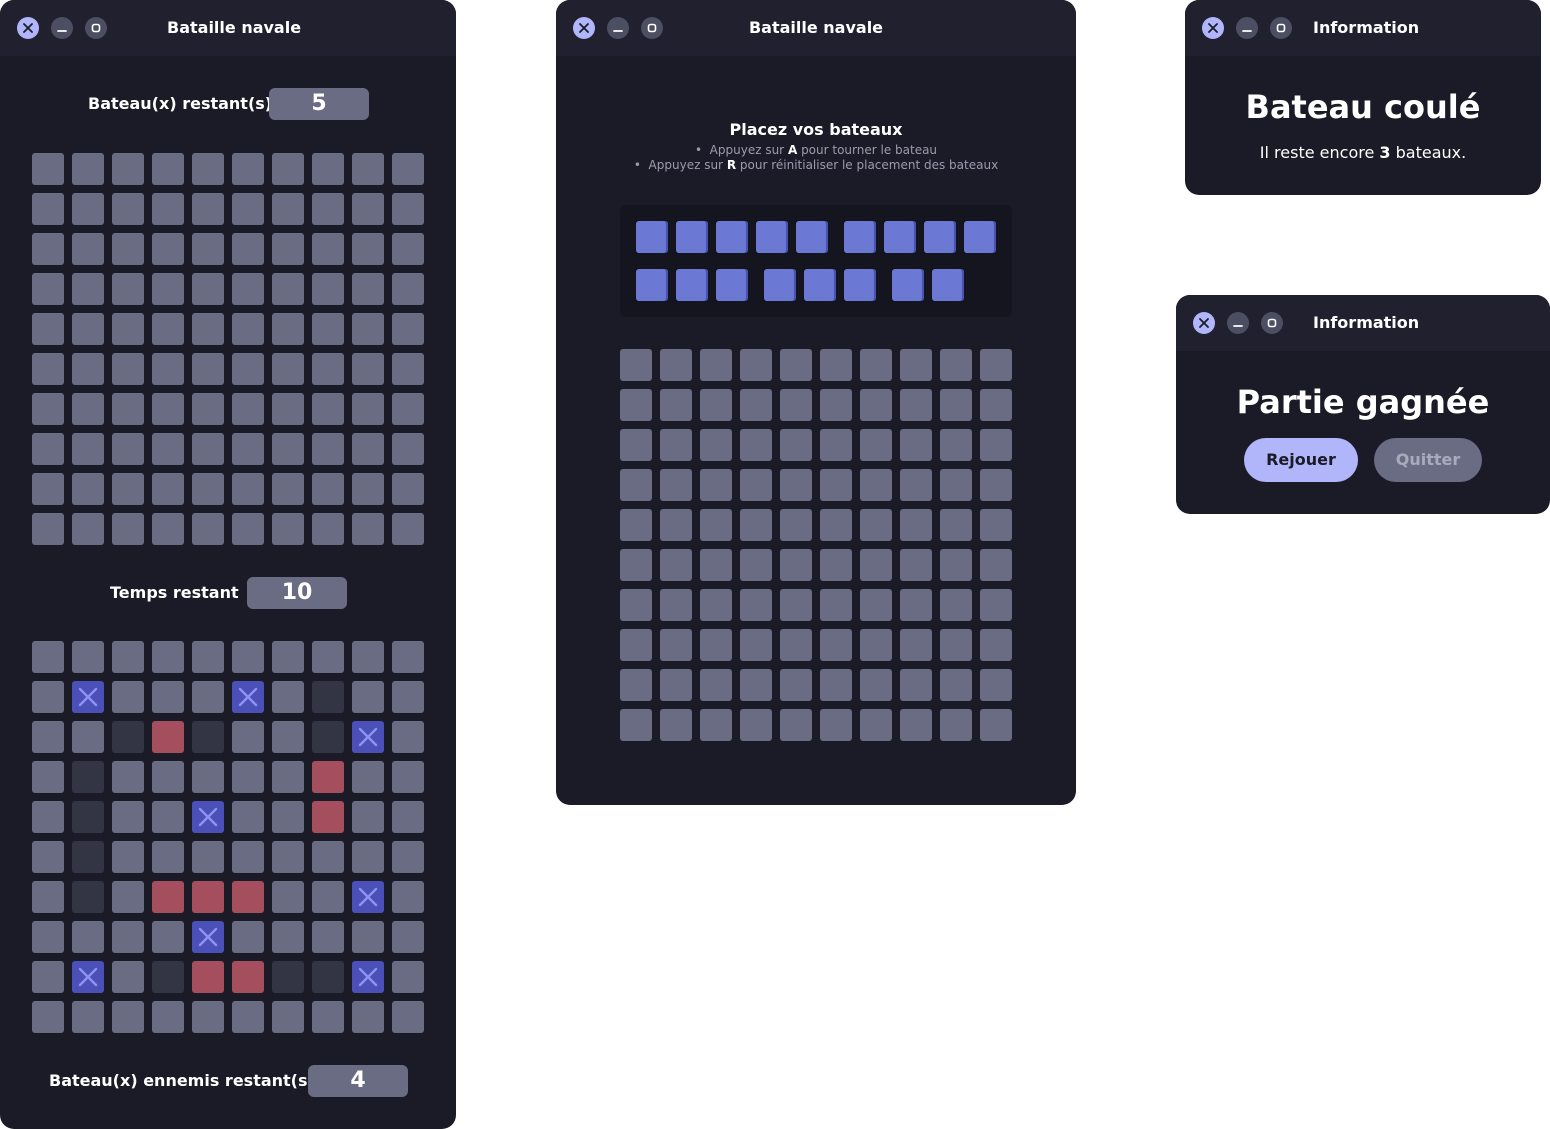 Image resolution: width=1550 pixels, height=1129 pixels. Describe the element at coordinates (248, 977) in the screenshot. I see `enemy-cell-hit` at that location.